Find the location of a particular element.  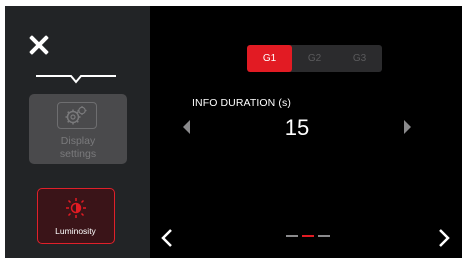

tab-g2: G2 is located at coordinates (314, 58).